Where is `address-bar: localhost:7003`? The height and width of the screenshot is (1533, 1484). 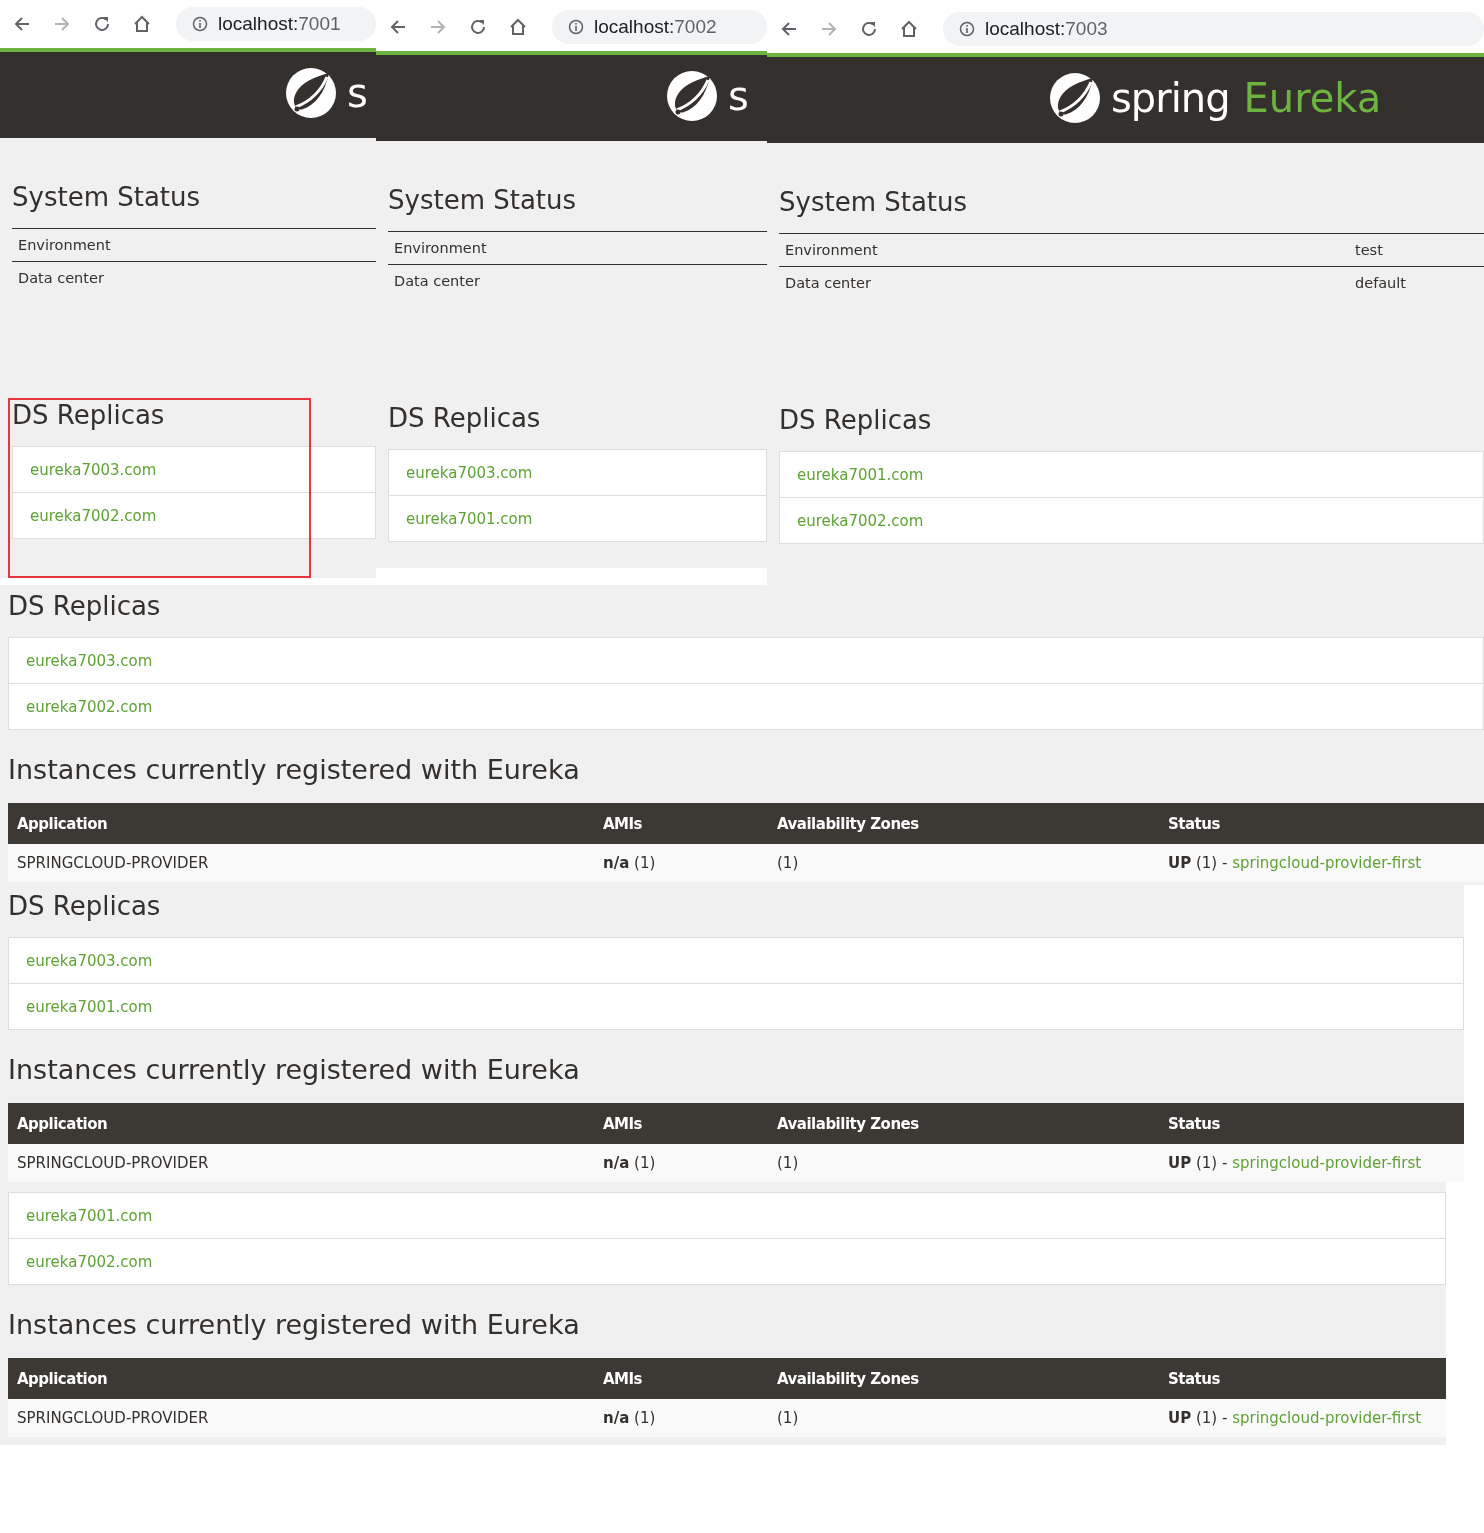 address-bar: localhost:7003 is located at coordinates (1213, 29).